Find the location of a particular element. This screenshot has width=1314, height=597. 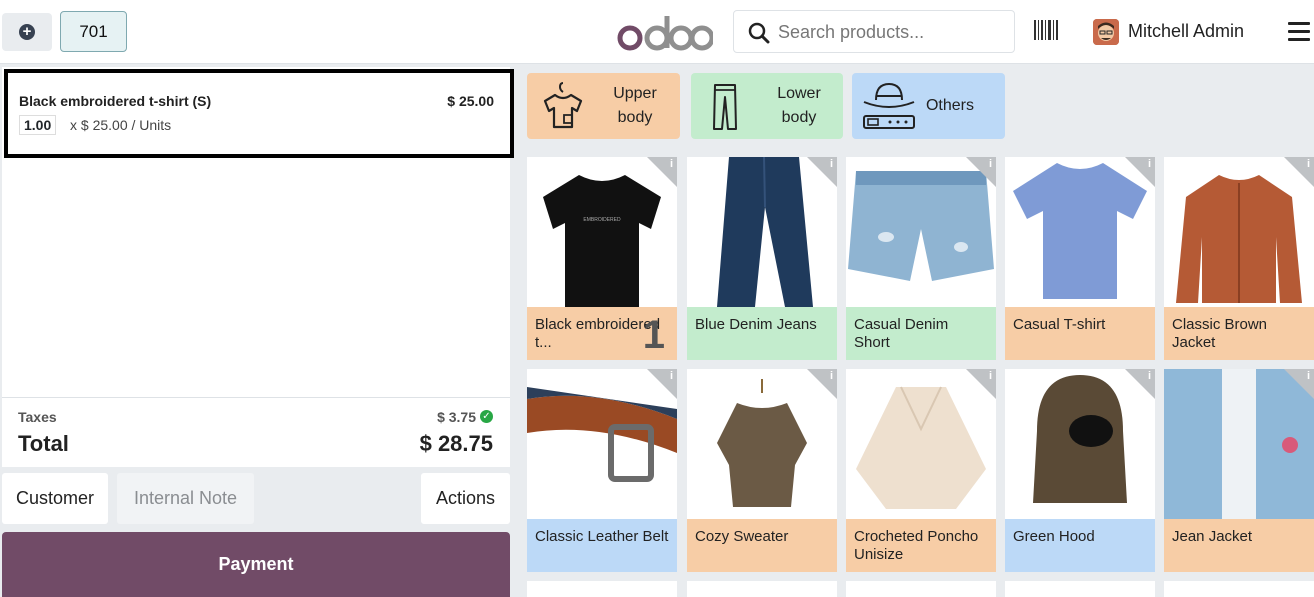

product-card: i Cozy Sweater is located at coordinates (762, 470).